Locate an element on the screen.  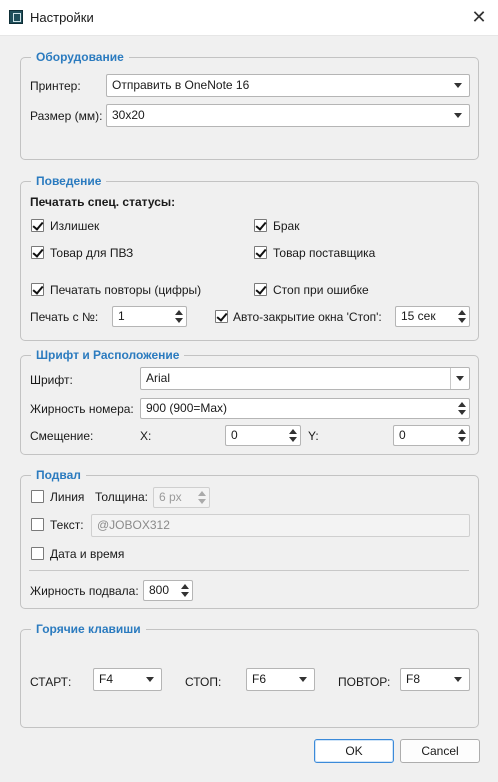
supplier-item-checkbox is located at coordinates (260, 252).